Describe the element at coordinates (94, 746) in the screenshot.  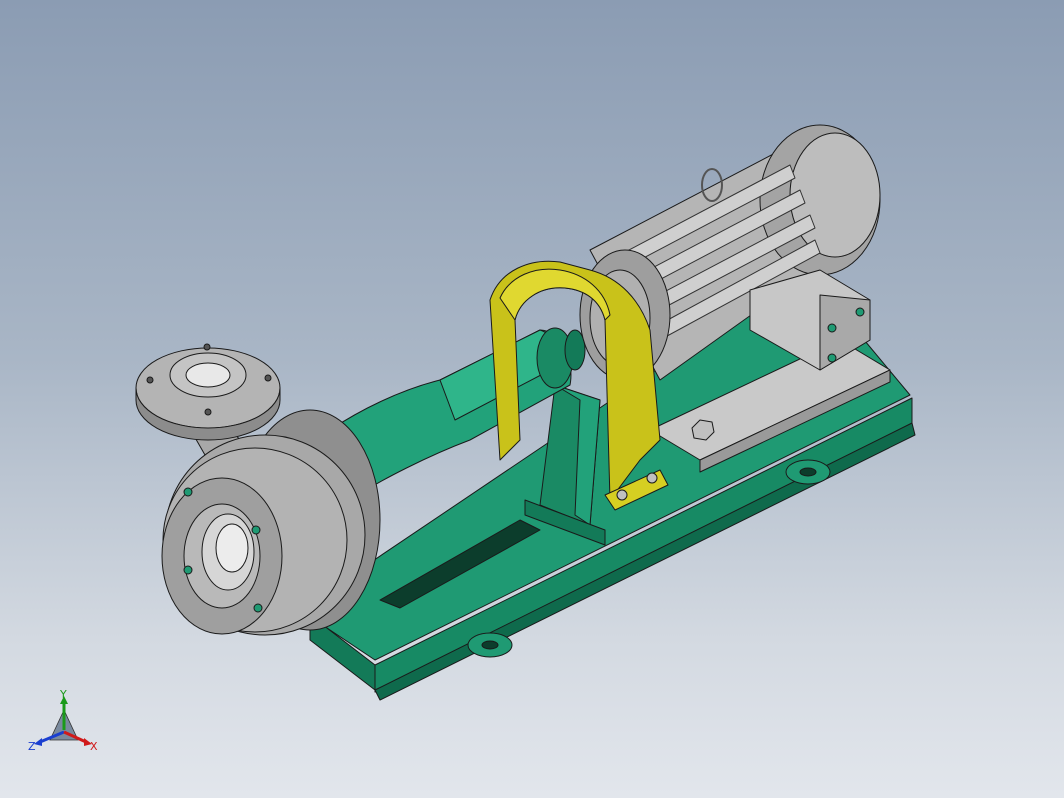
I see `x-axis-label: X` at that location.